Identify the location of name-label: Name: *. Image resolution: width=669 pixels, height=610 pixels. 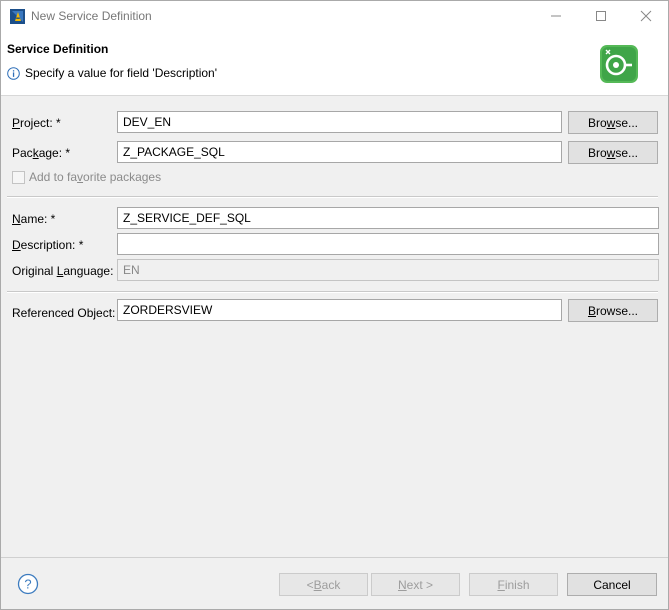
(34, 219).